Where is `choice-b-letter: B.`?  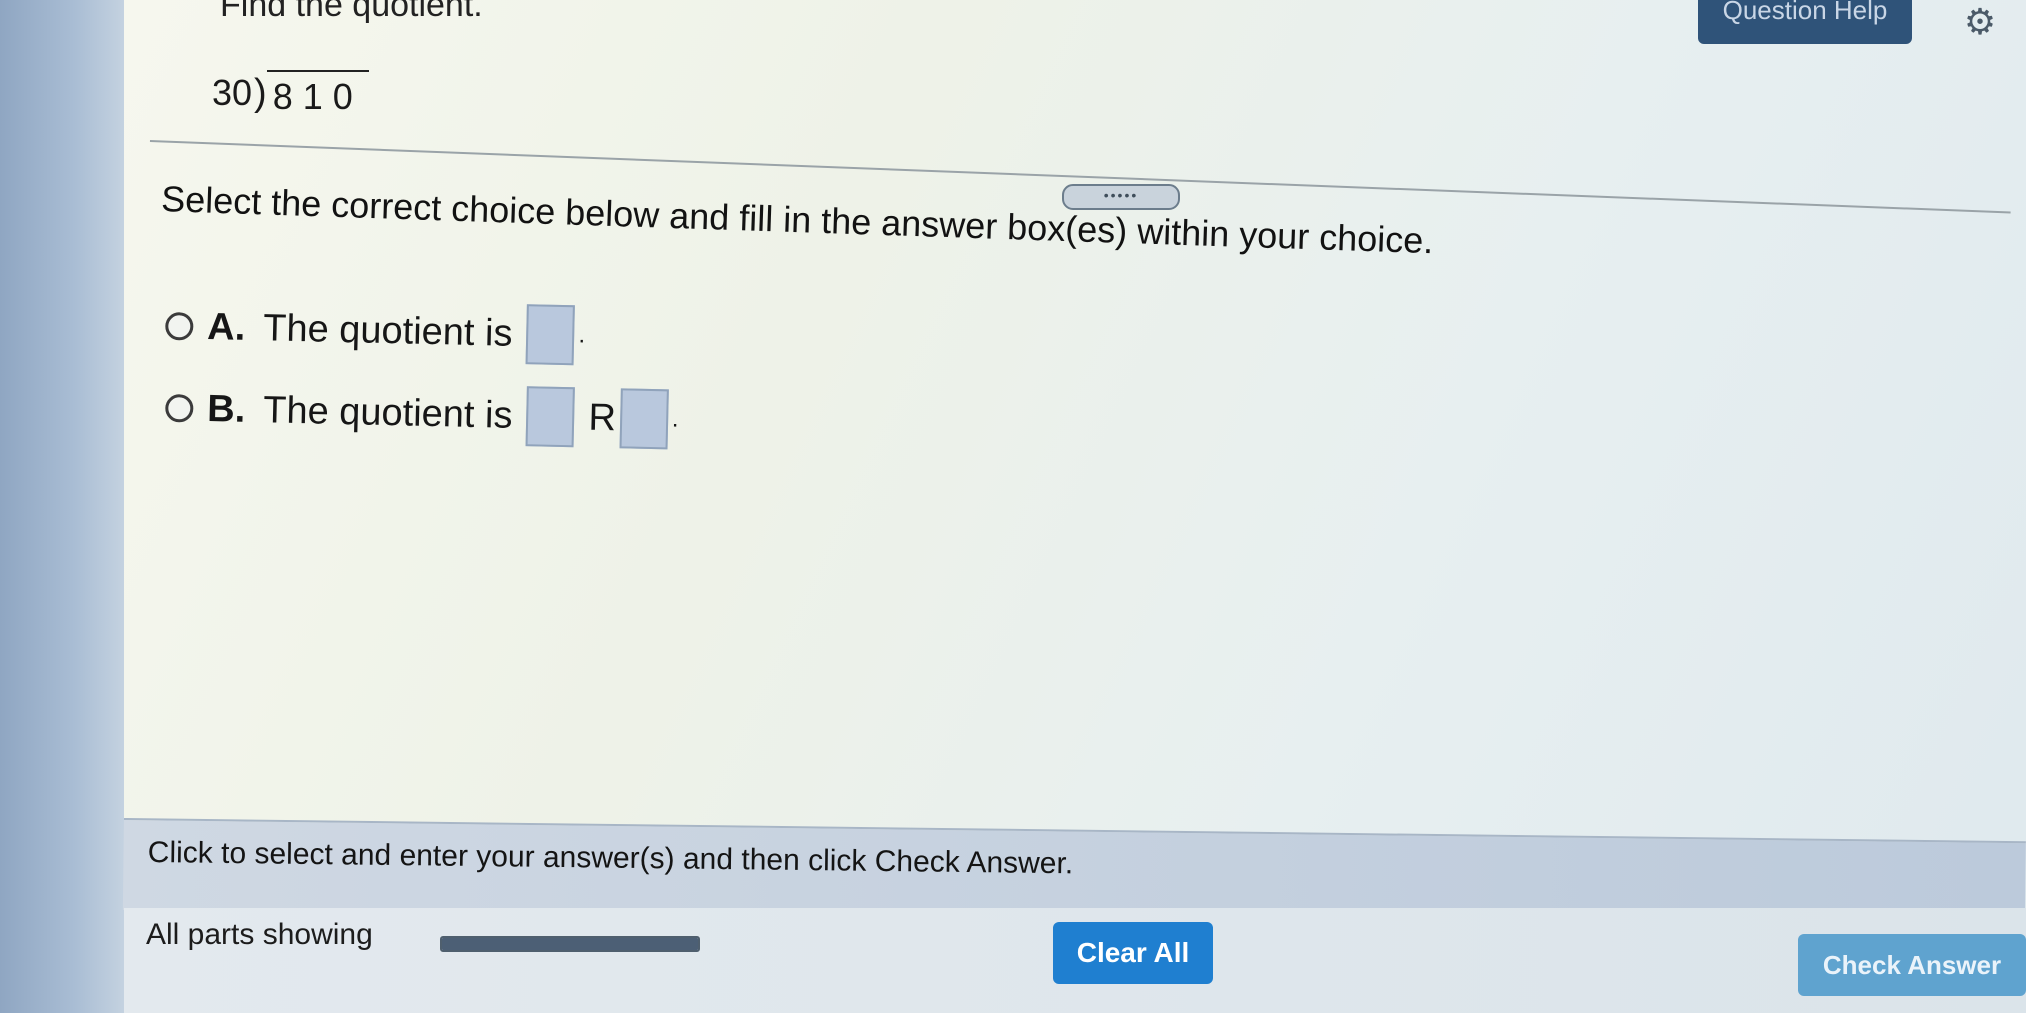 choice-b-letter: B. is located at coordinates (226, 409).